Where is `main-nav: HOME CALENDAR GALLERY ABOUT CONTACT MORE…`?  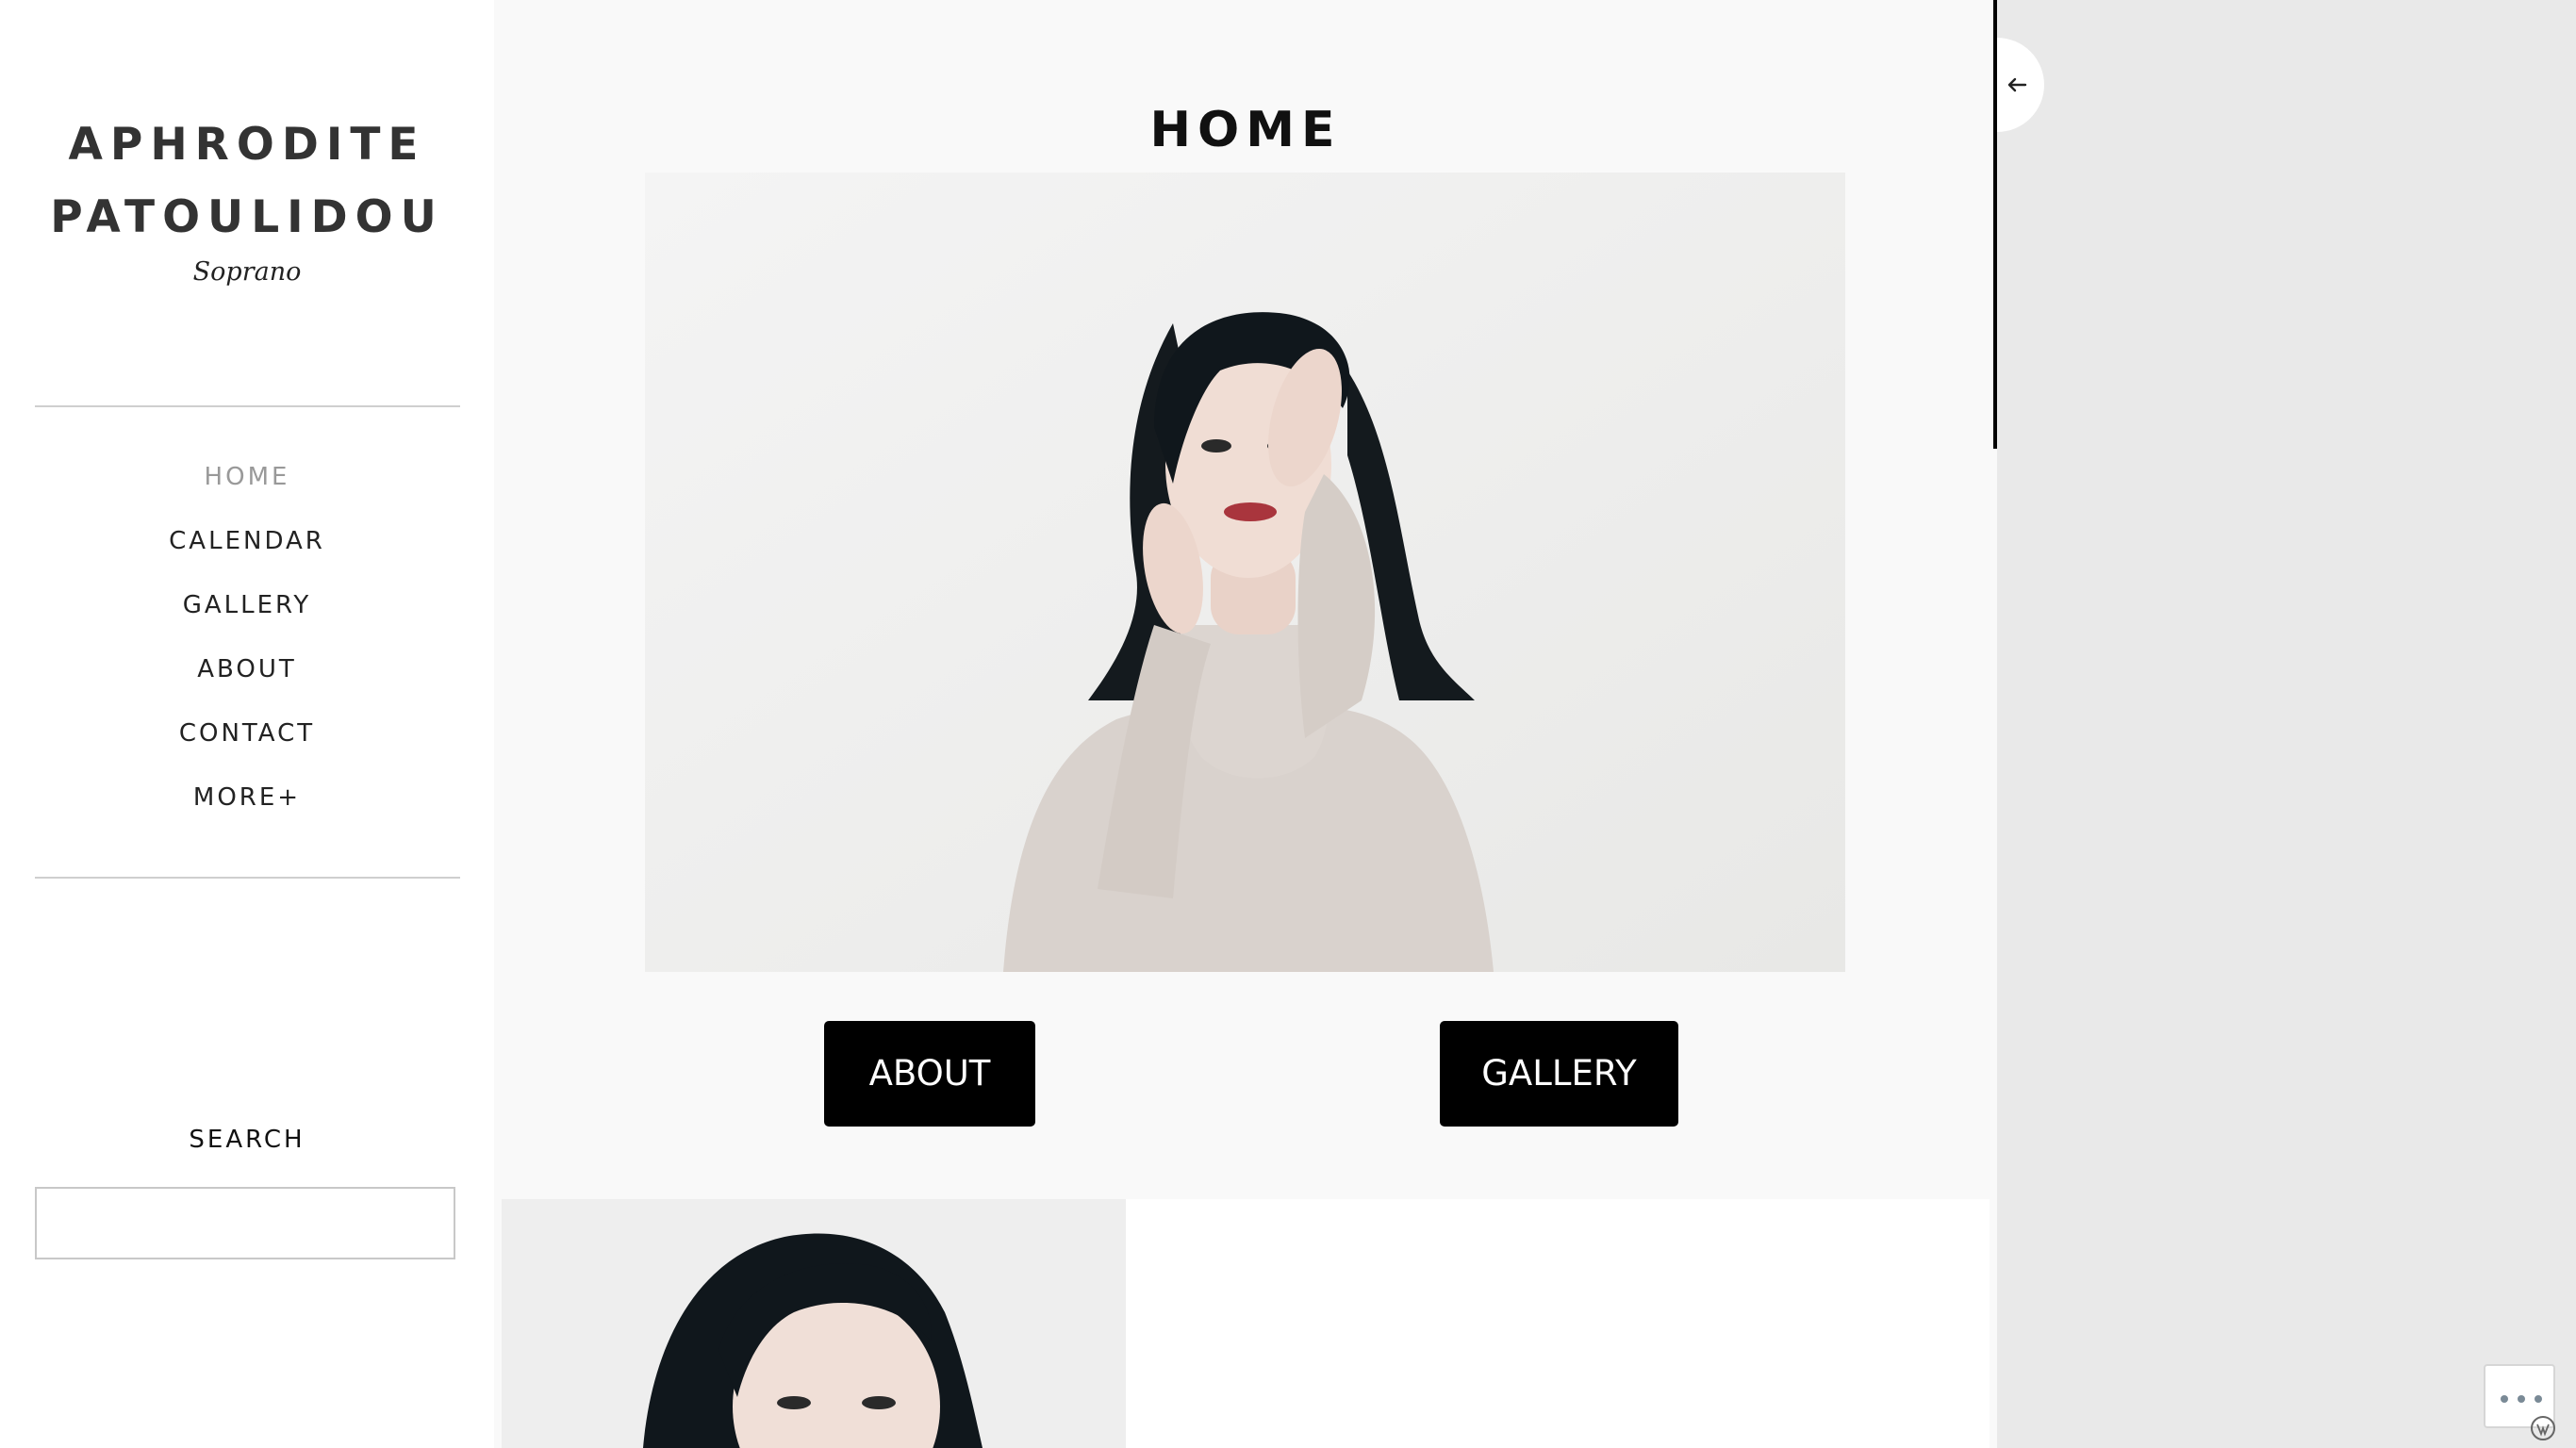 main-nav: HOME CALENDAR GALLERY ABOUT CONTACT MORE… is located at coordinates (247, 650).